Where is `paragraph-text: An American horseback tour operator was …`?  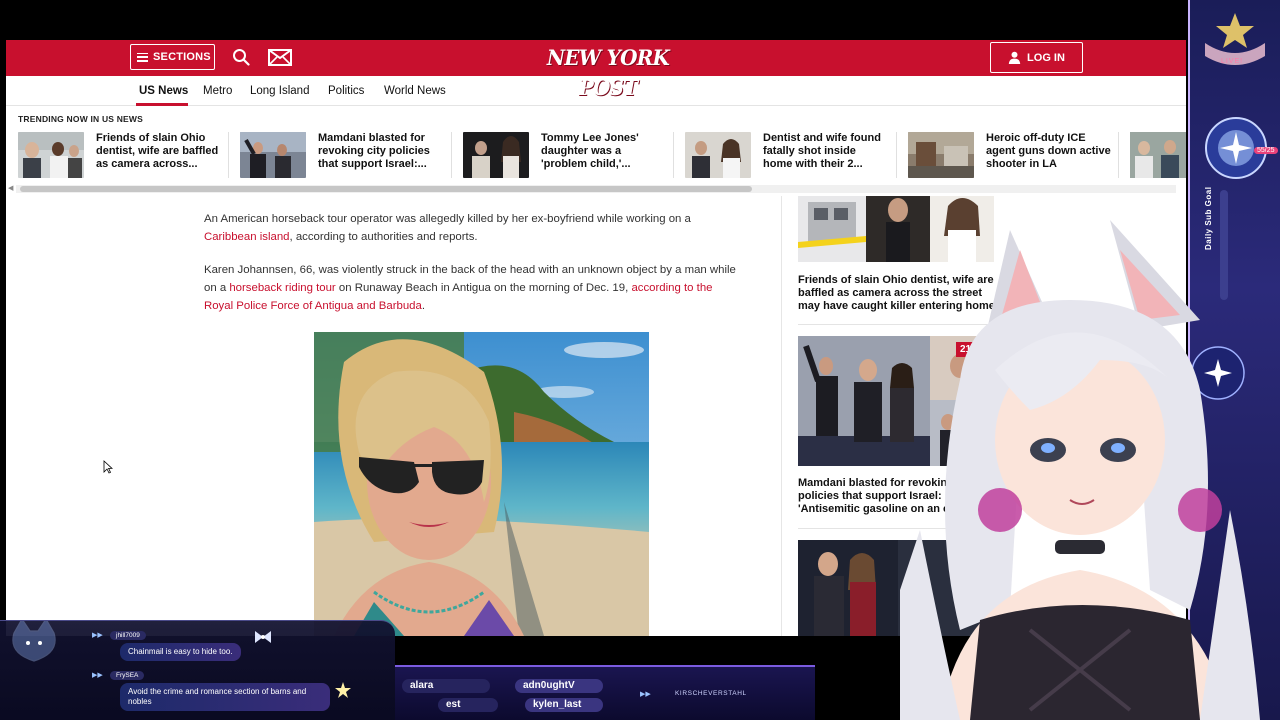
paragraph-text: An American horseback tour operator was … is located at coordinates (447, 219).